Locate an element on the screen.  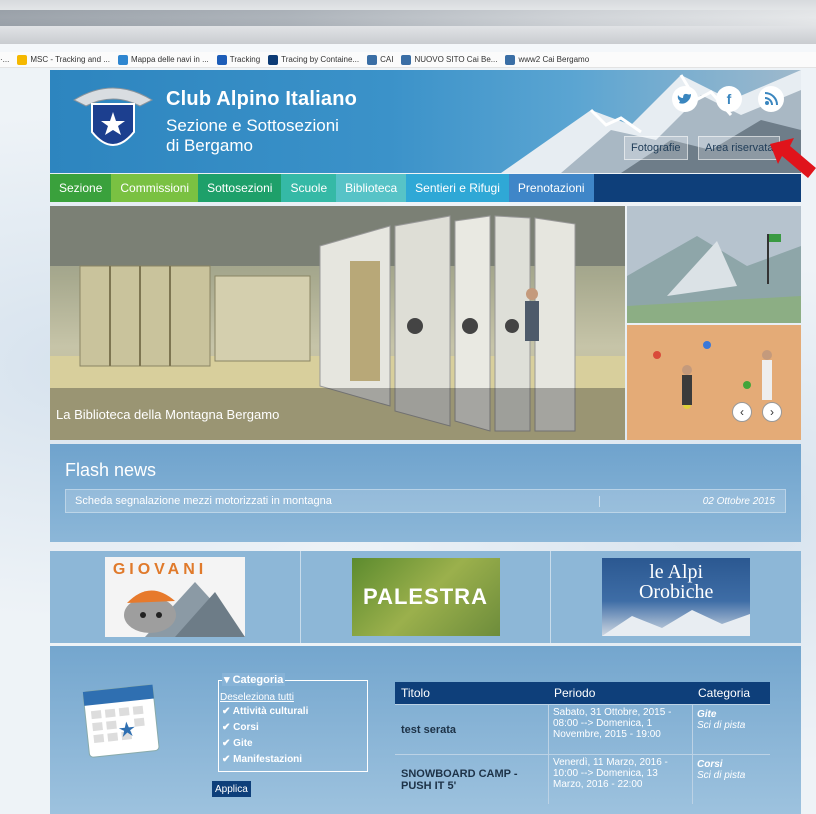
bookmark-item: www2 Cai Bergamo is located at coordinates (547, 59).